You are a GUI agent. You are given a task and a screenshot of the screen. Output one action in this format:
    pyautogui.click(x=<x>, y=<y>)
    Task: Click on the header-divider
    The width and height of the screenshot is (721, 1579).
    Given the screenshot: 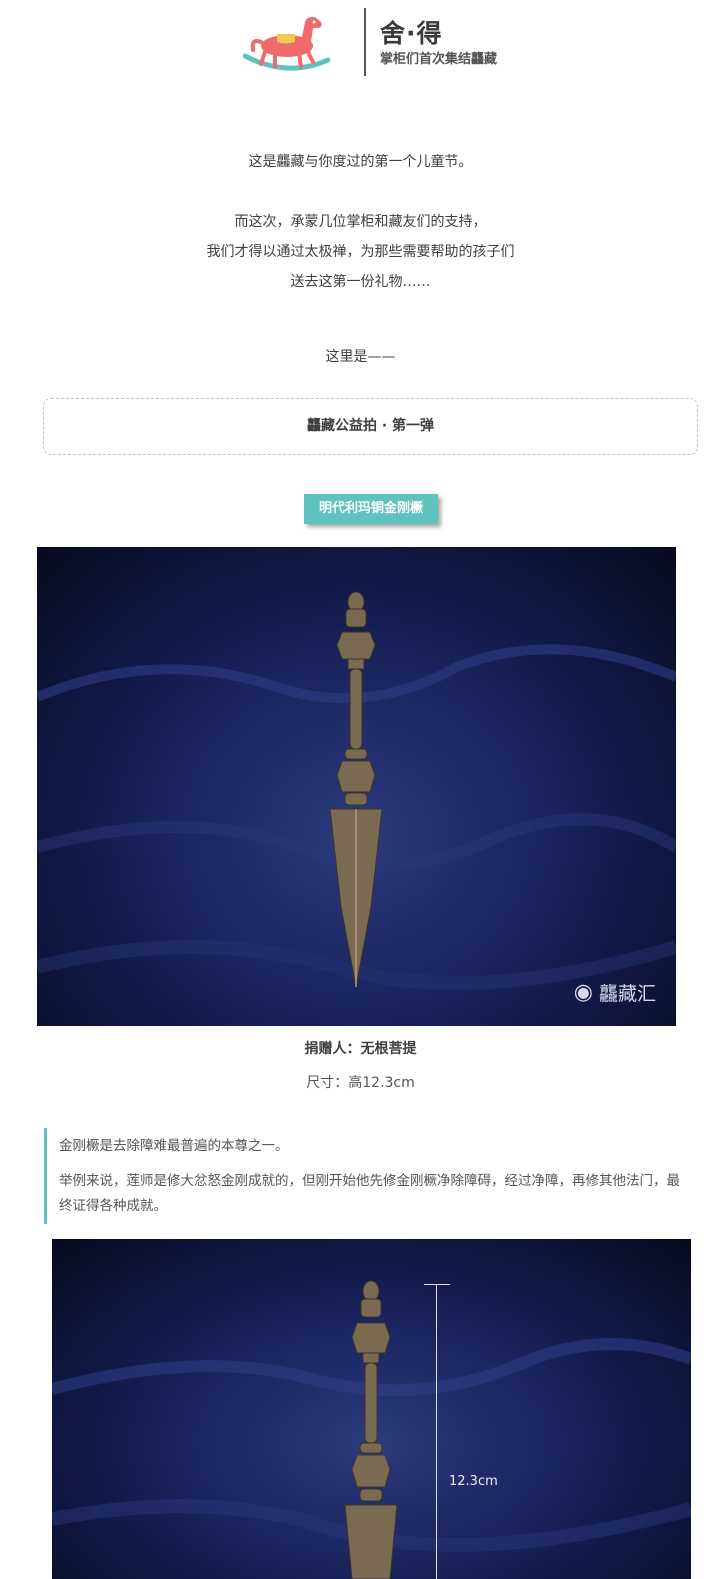 What is the action you would take?
    pyautogui.click(x=365, y=42)
    